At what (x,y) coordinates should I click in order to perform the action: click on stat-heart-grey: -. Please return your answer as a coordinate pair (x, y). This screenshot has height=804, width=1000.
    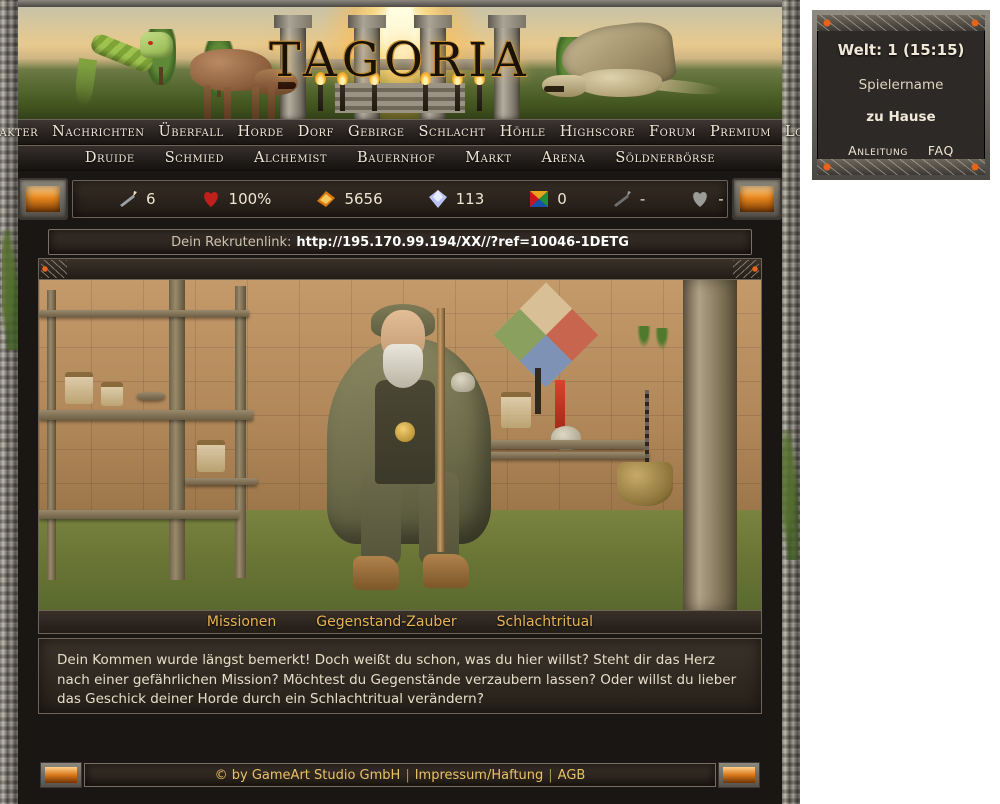
    Looking at the image, I should click on (706, 199).